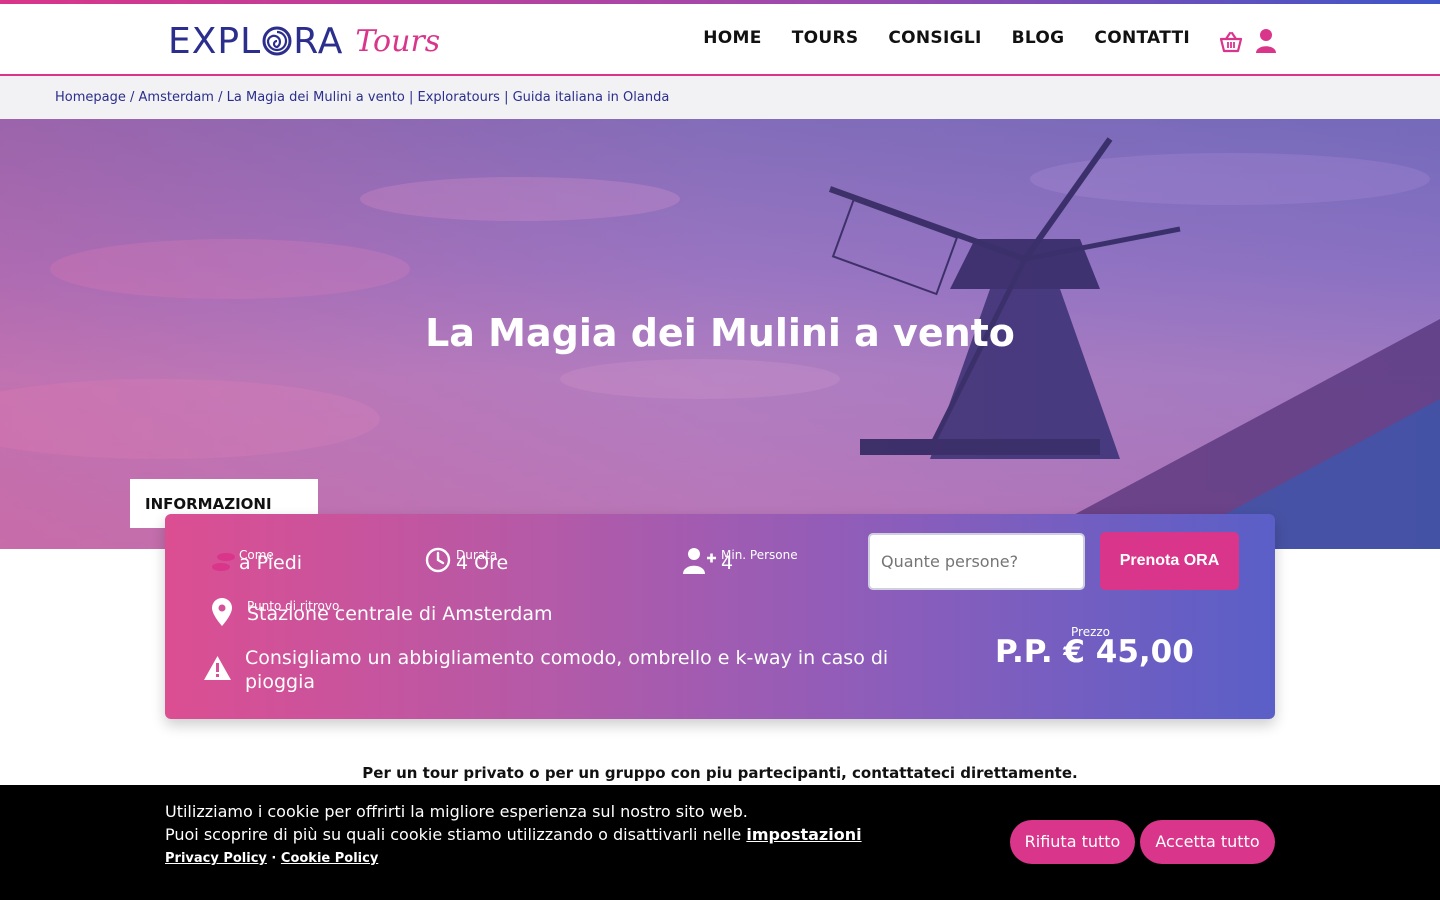 This screenshot has height=900, width=1440. I want to click on page-title: La Magia dei Mulini a vento, so click(720, 333).